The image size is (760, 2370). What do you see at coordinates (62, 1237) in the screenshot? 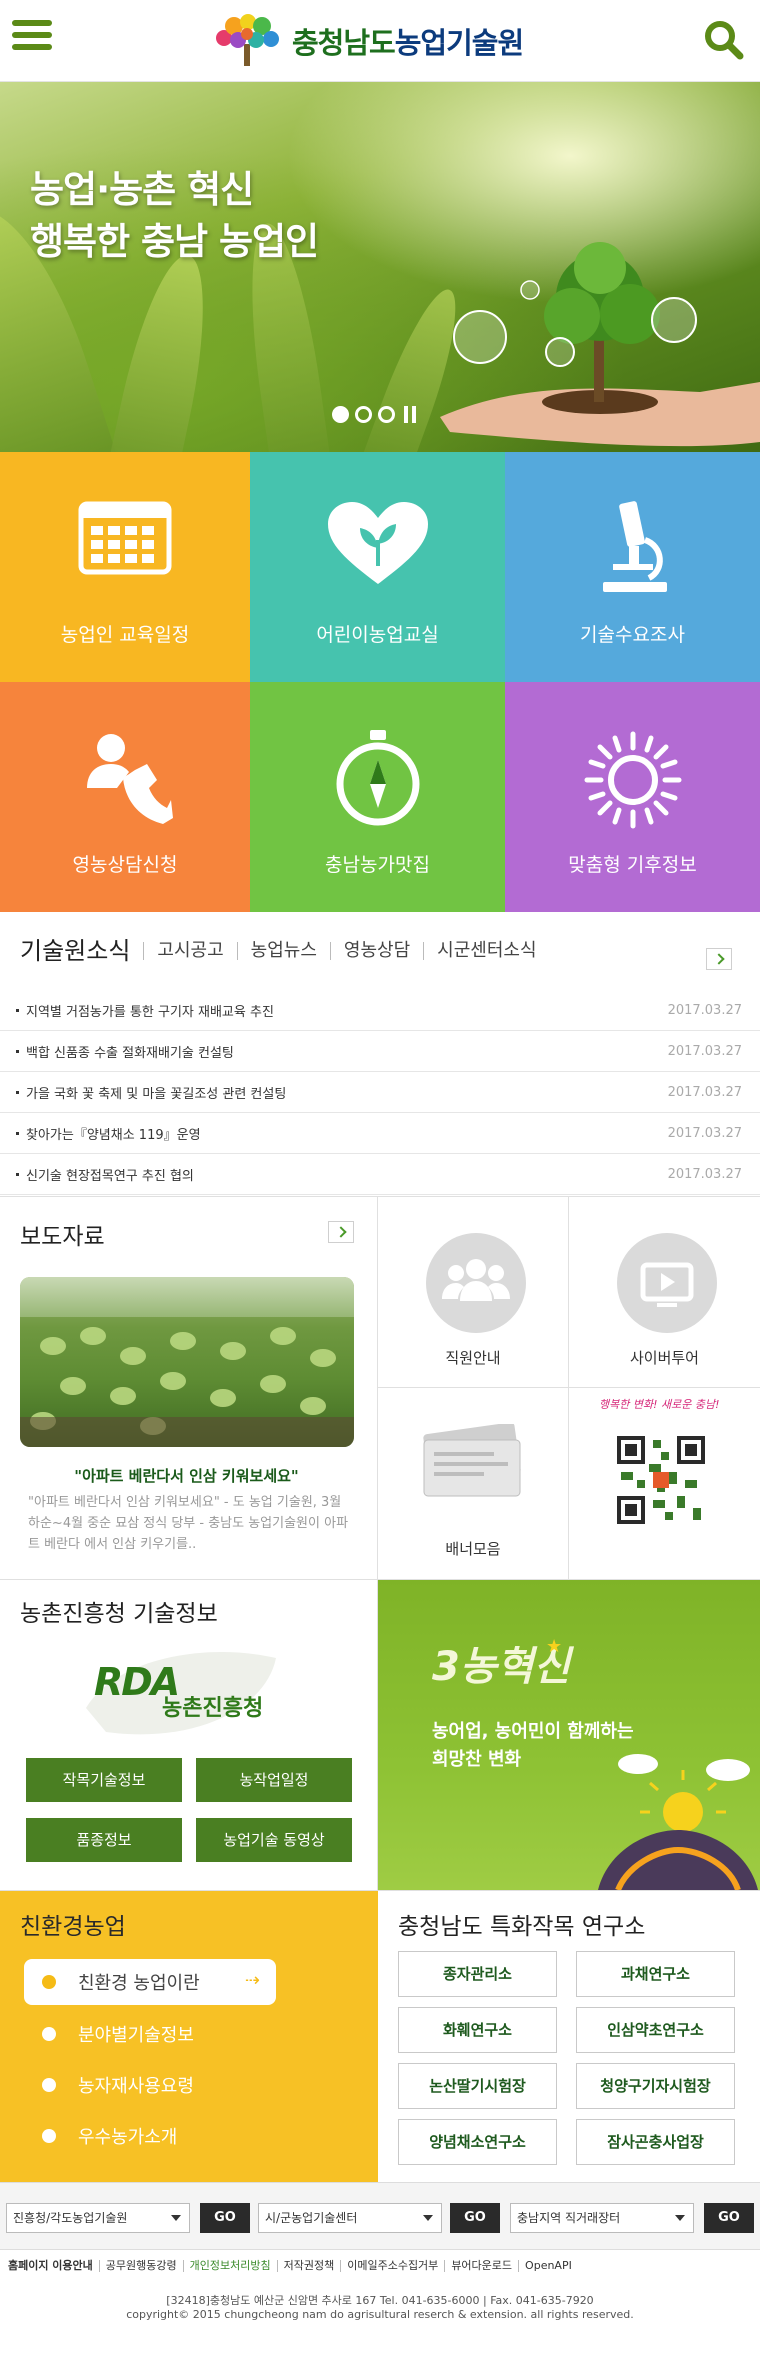
I see `press-title: 보도자료` at bounding box center [62, 1237].